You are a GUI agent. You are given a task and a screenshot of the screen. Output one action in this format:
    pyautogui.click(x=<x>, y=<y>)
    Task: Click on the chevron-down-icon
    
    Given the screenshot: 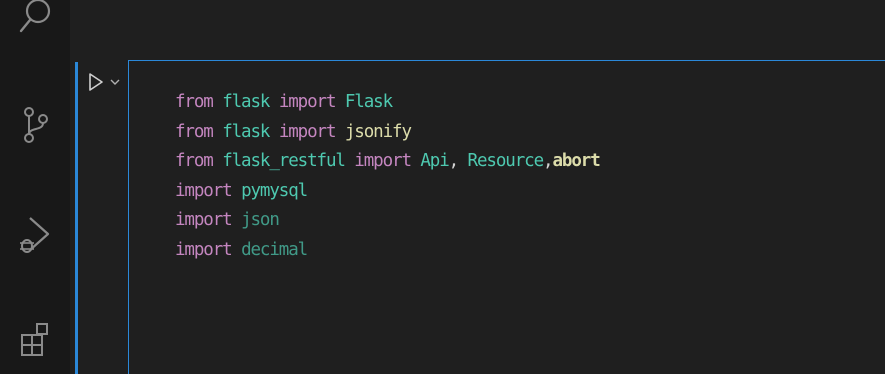 What is the action you would take?
    pyautogui.click(x=115, y=82)
    